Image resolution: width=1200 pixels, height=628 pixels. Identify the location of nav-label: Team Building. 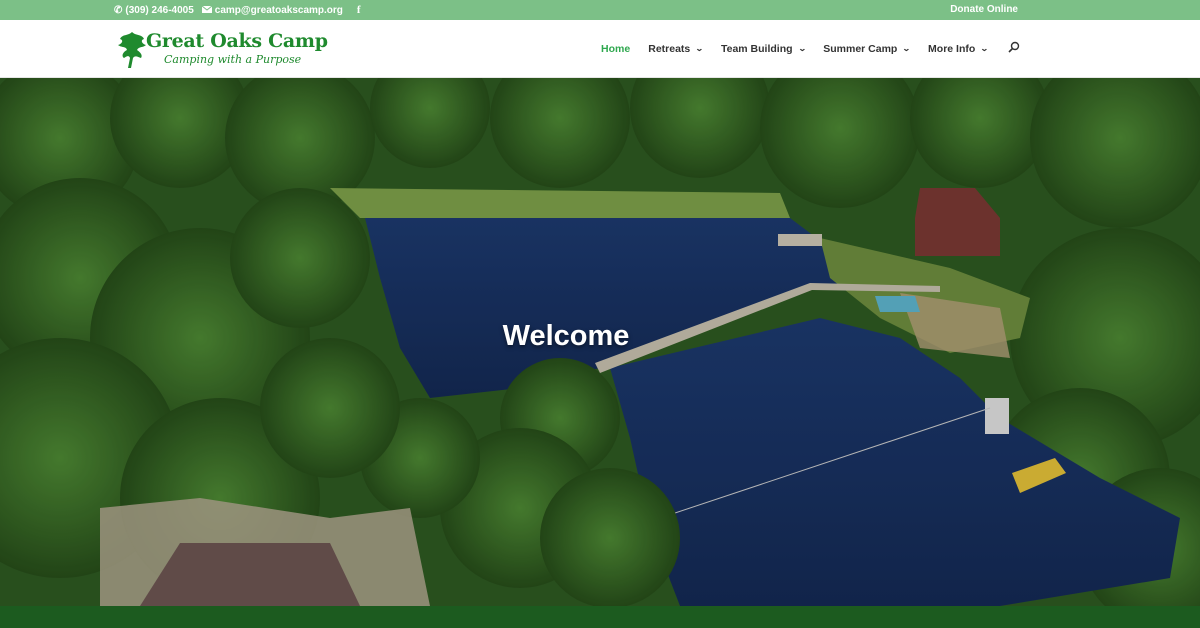
(756, 48).